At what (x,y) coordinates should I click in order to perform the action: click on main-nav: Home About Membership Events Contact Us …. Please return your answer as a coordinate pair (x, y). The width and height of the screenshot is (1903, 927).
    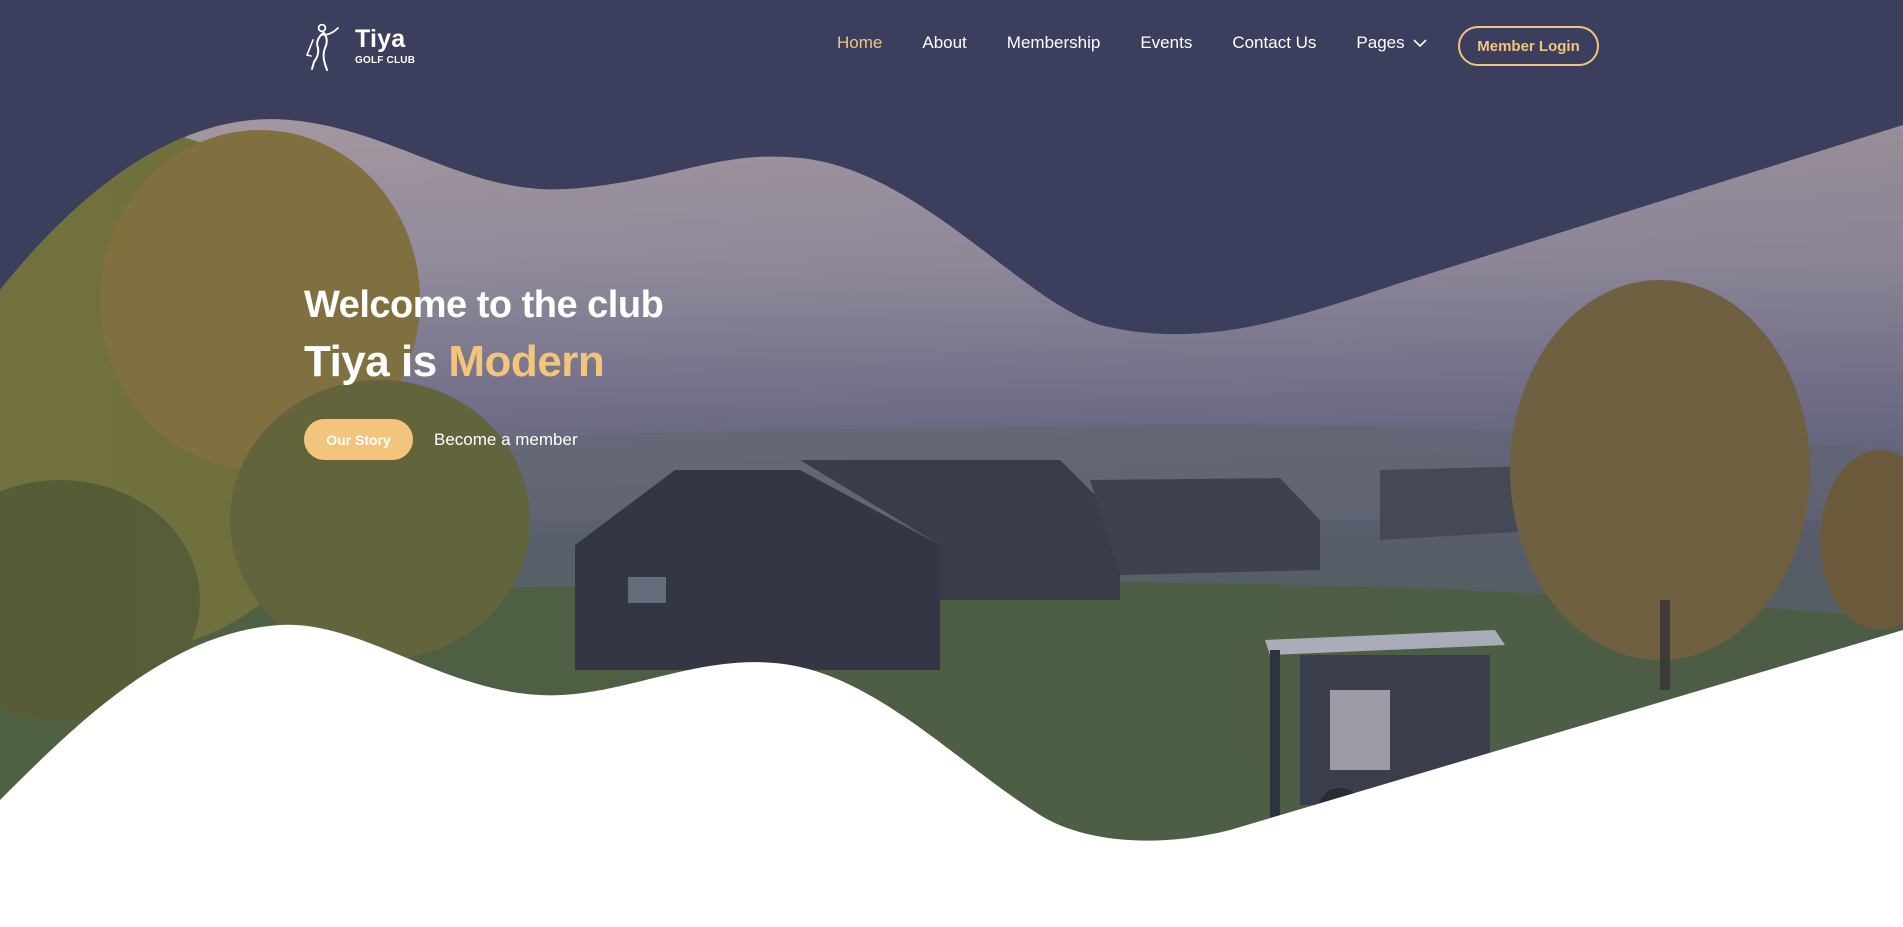
    Looking at the image, I should click on (1152, 43).